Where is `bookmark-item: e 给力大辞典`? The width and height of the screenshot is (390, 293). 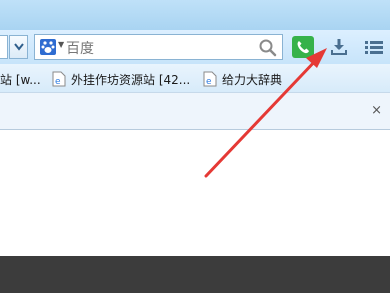 bookmark-item: e 给力大辞典 is located at coordinates (242, 79).